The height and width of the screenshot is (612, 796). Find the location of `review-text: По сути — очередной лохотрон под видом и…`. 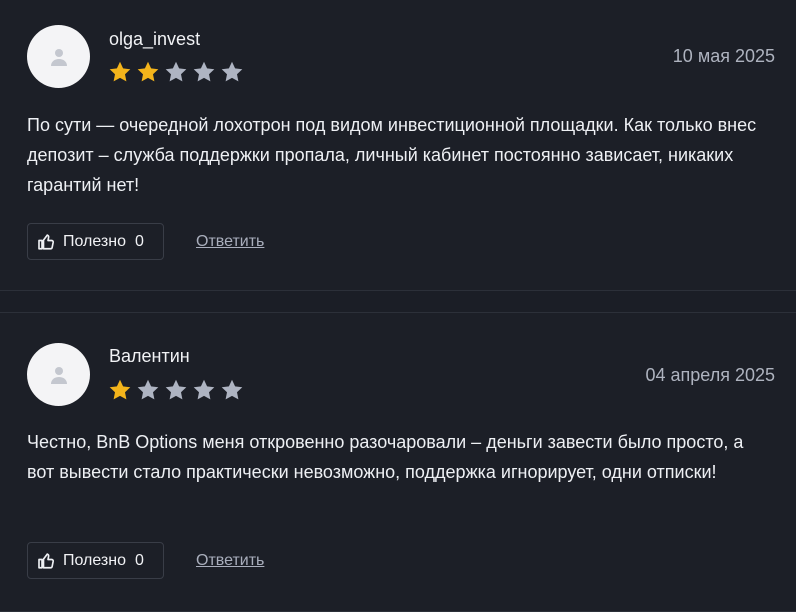

review-text: По сути — очередной лохотрон под видом и… is located at coordinates (392, 155).